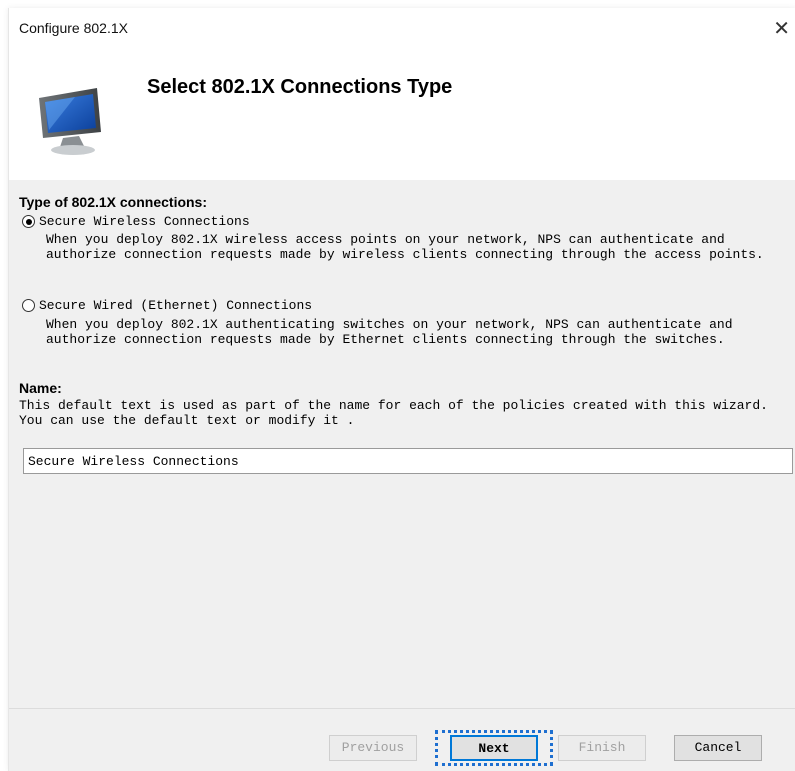  Describe the element at coordinates (494, 748) in the screenshot. I see `next-button: Next` at that location.